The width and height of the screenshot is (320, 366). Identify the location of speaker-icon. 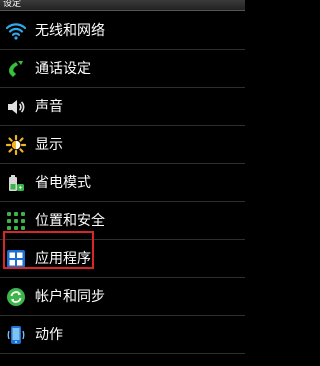
(16, 107).